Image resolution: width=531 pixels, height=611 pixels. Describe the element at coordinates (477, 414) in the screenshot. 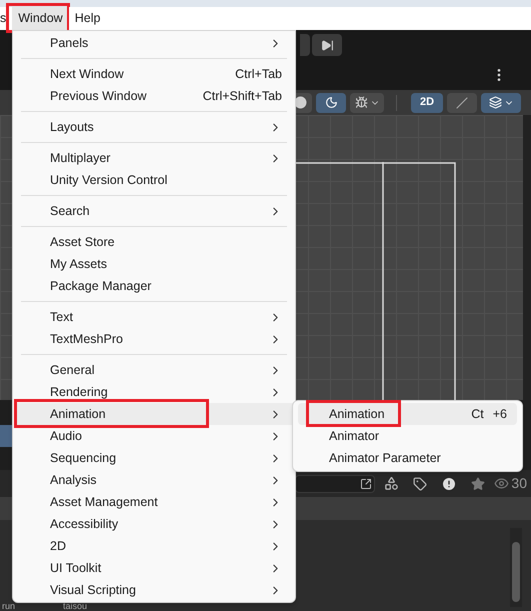

I see `shortcut-text: Ct` at that location.